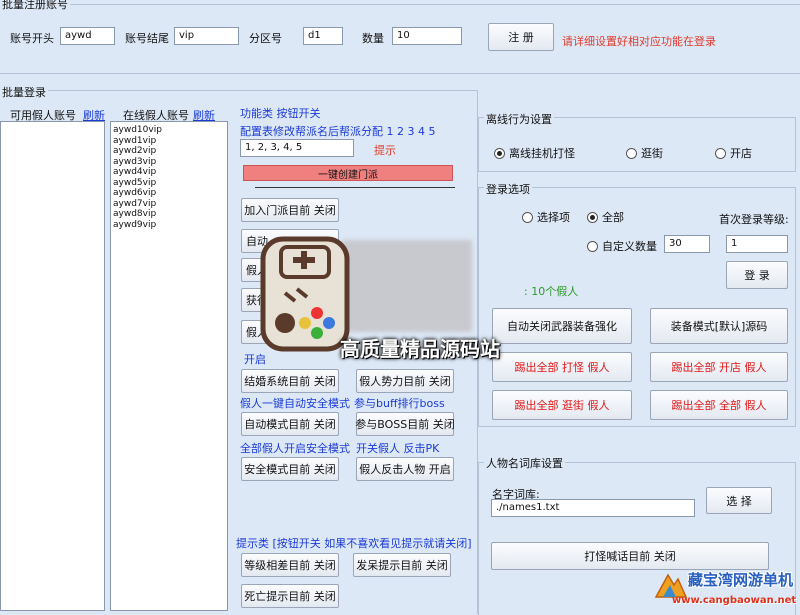  Describe the element at coordinates (290, 210) in the screenshot. I see `join-sect-button: 加入门派目前 关闭` at that location.